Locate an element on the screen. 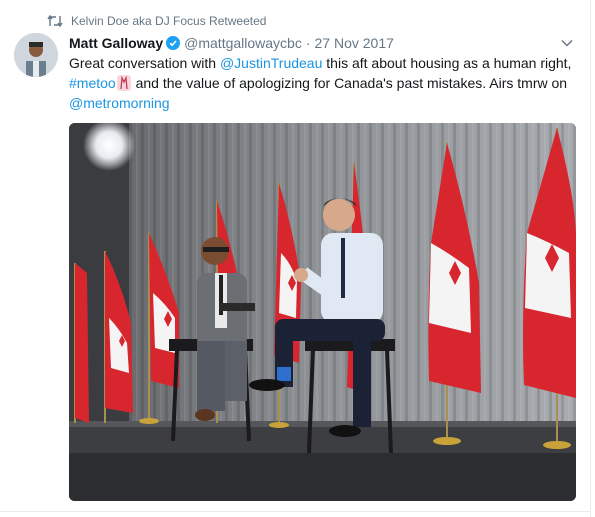  bottom-border is located at coordinates (295, 511).